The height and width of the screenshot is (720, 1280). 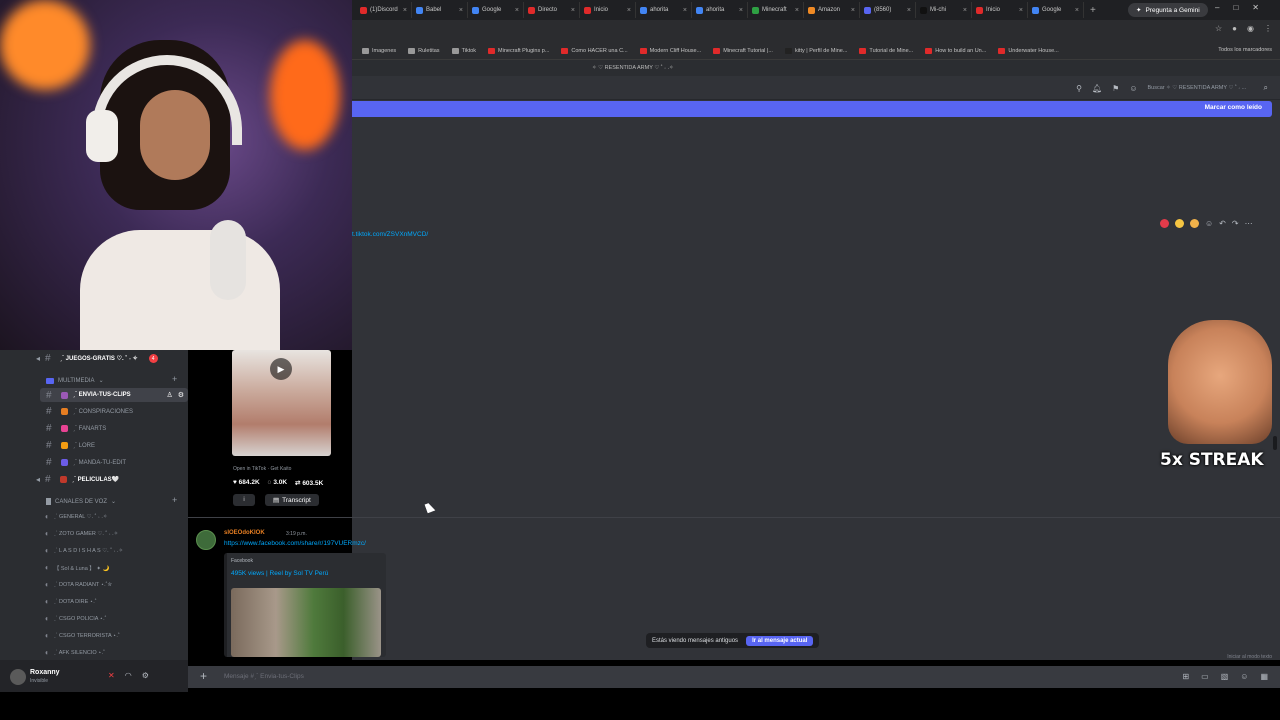 What do you see at coordinates (97, 358) in the screenshot?
I see `channel-juegos-gratis: ◂ # ˏˋ JUEGOS-GRATIS ♡. ˚ ˖ ✧ 4` at bounding box center [97, 358].